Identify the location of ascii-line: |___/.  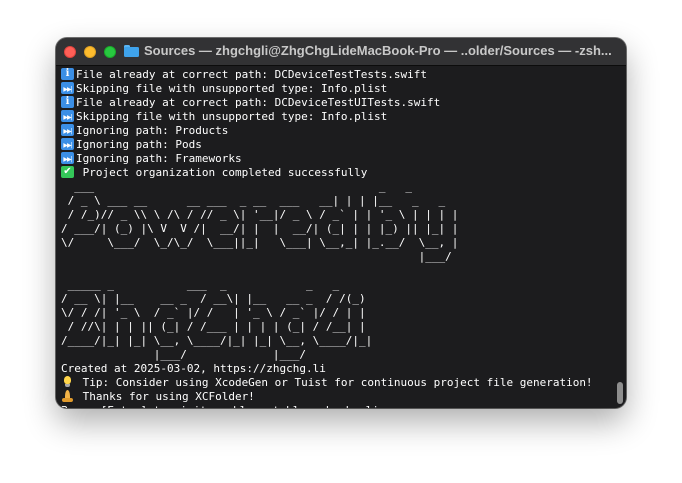
(343, 257).